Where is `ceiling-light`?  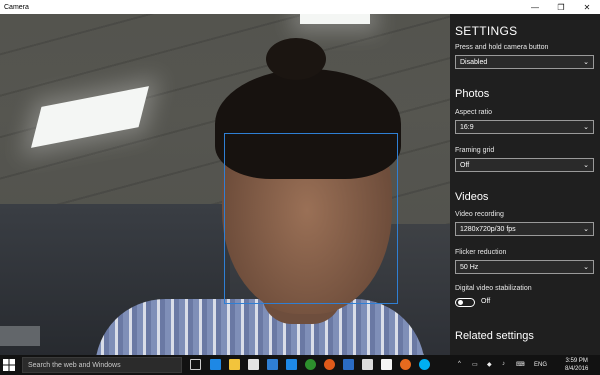 ceiling-light is located at coordinates (335, 19).